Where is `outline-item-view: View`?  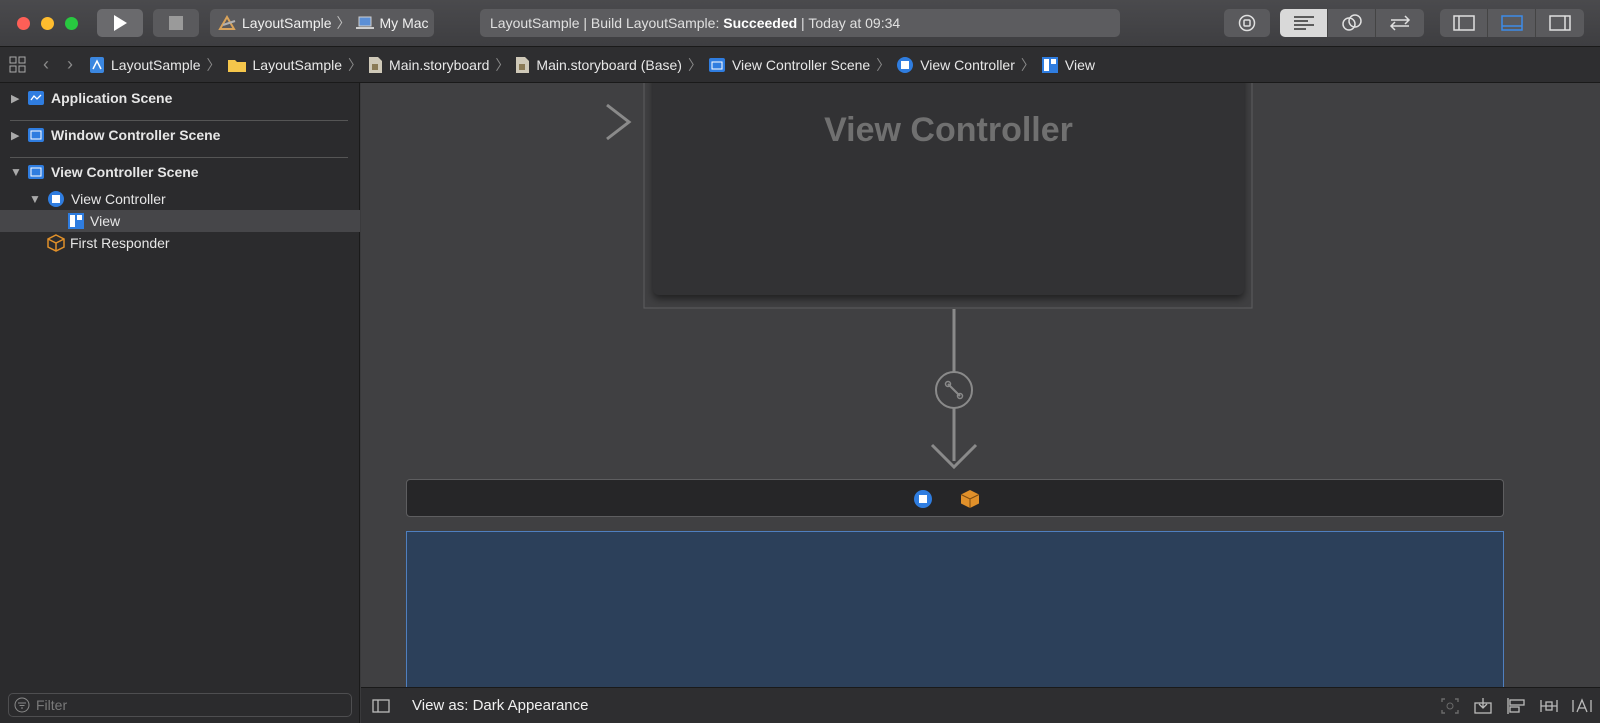
outline-item-view: View is located at coordinates (180, 221).